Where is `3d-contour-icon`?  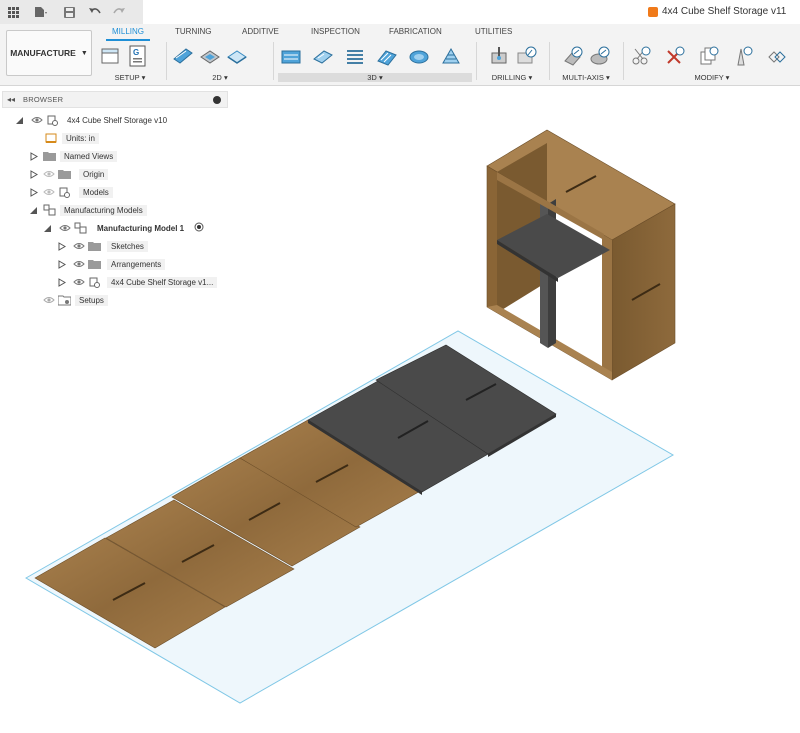 3d-contour-icon is located at coordinates (451, 56).